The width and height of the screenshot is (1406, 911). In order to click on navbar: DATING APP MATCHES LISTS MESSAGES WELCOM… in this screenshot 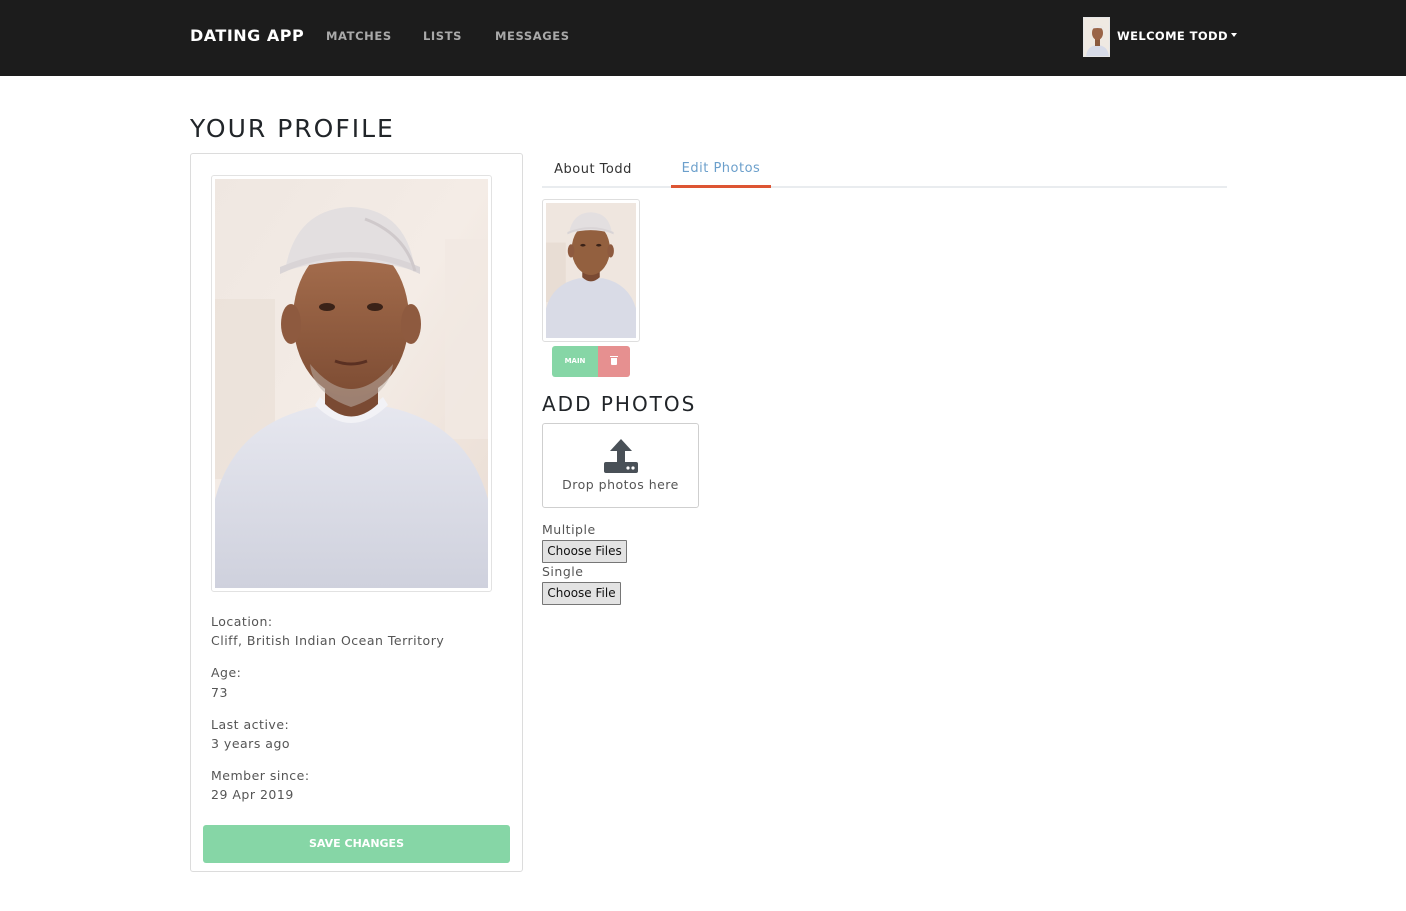, I will do `click(703, 38)`.